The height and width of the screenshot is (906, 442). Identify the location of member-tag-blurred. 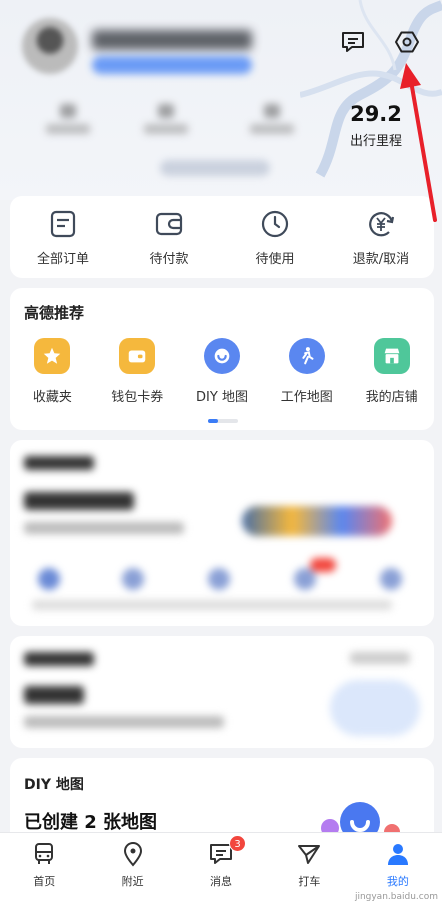
(172, 65).